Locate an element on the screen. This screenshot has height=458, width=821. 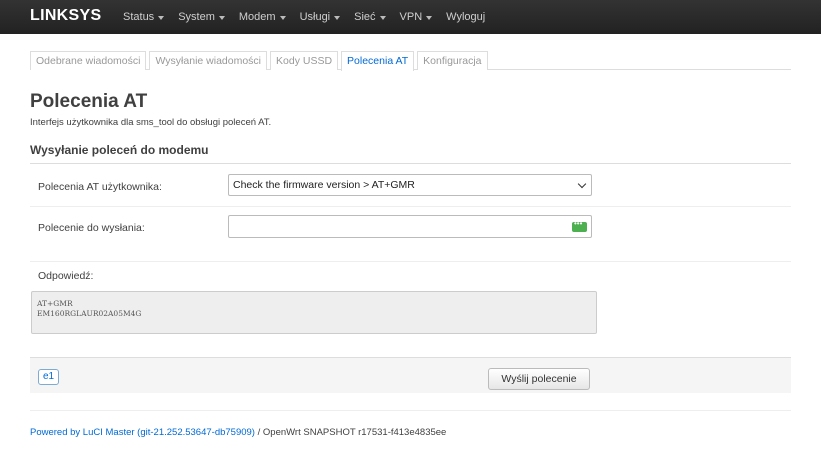
menu-system: System is located at coordinates (201, 17).